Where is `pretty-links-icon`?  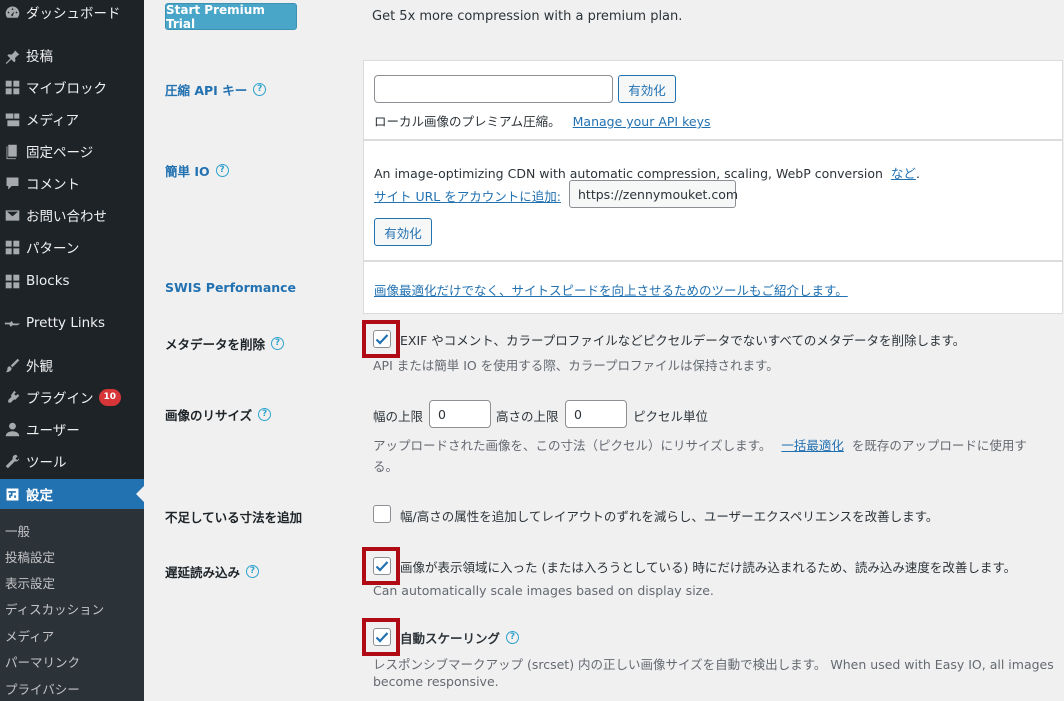
pretty-links-icon is located at coordinates (13, 323).